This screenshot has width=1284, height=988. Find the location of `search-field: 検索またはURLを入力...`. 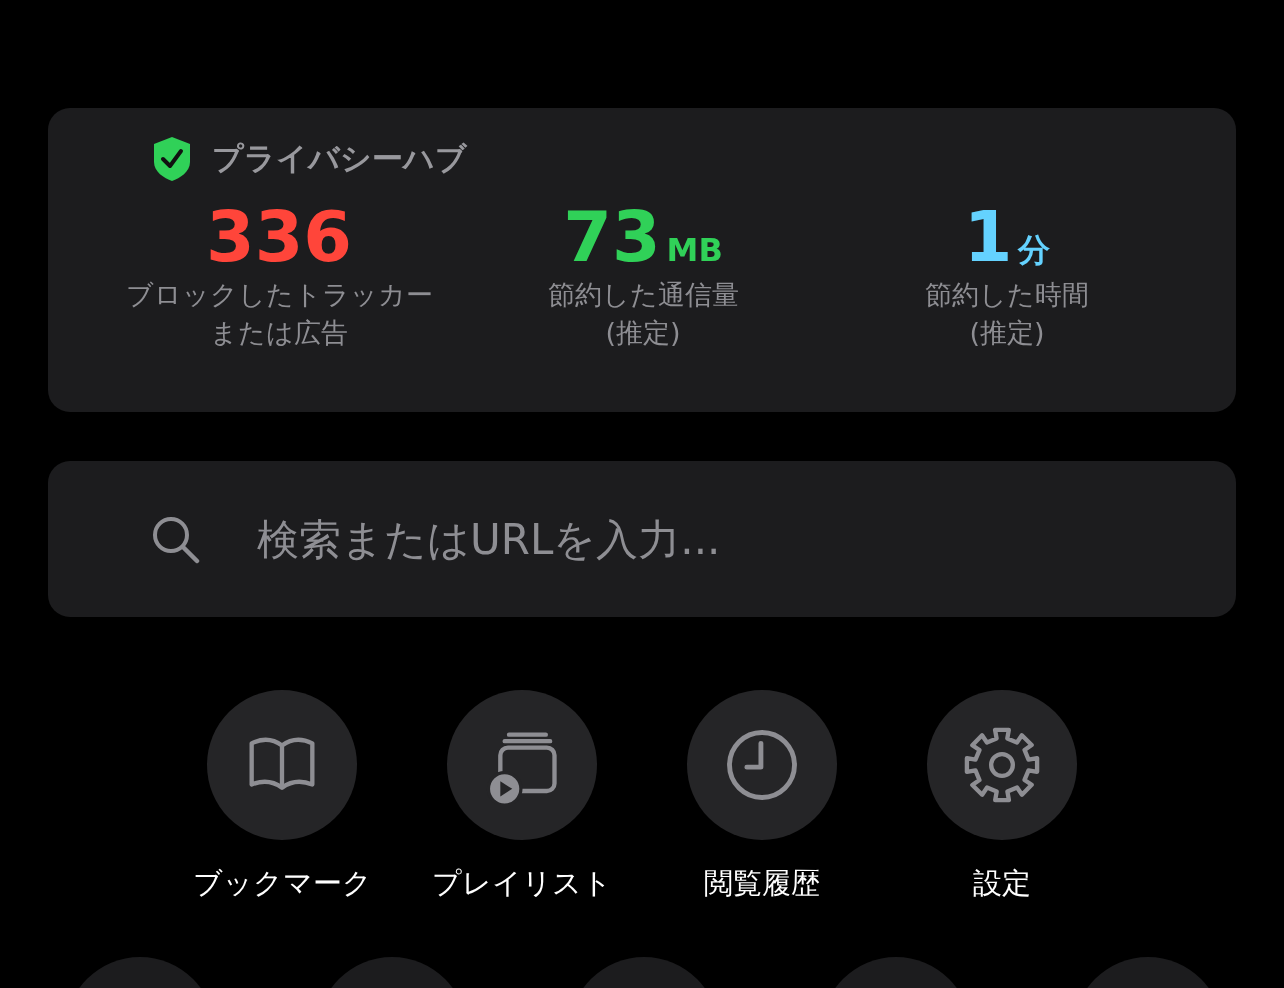

search-field: 検索またはURLを入力... is located at coordinates (745, 539).